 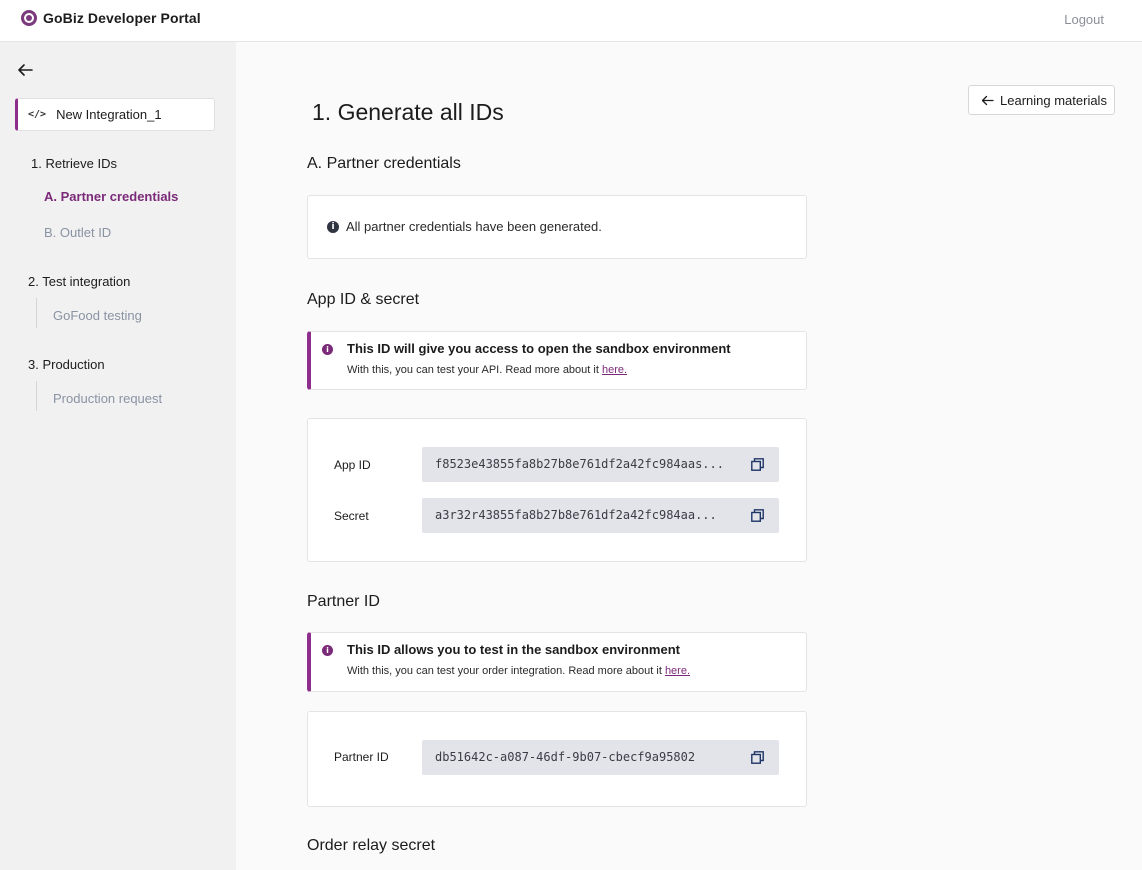 I want to click on secret-label: Secret, so click(x=351, y=516).